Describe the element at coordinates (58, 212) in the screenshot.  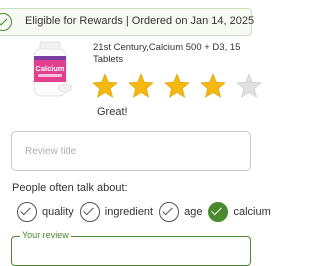
I see `topic-chip-label: quality` at that location.